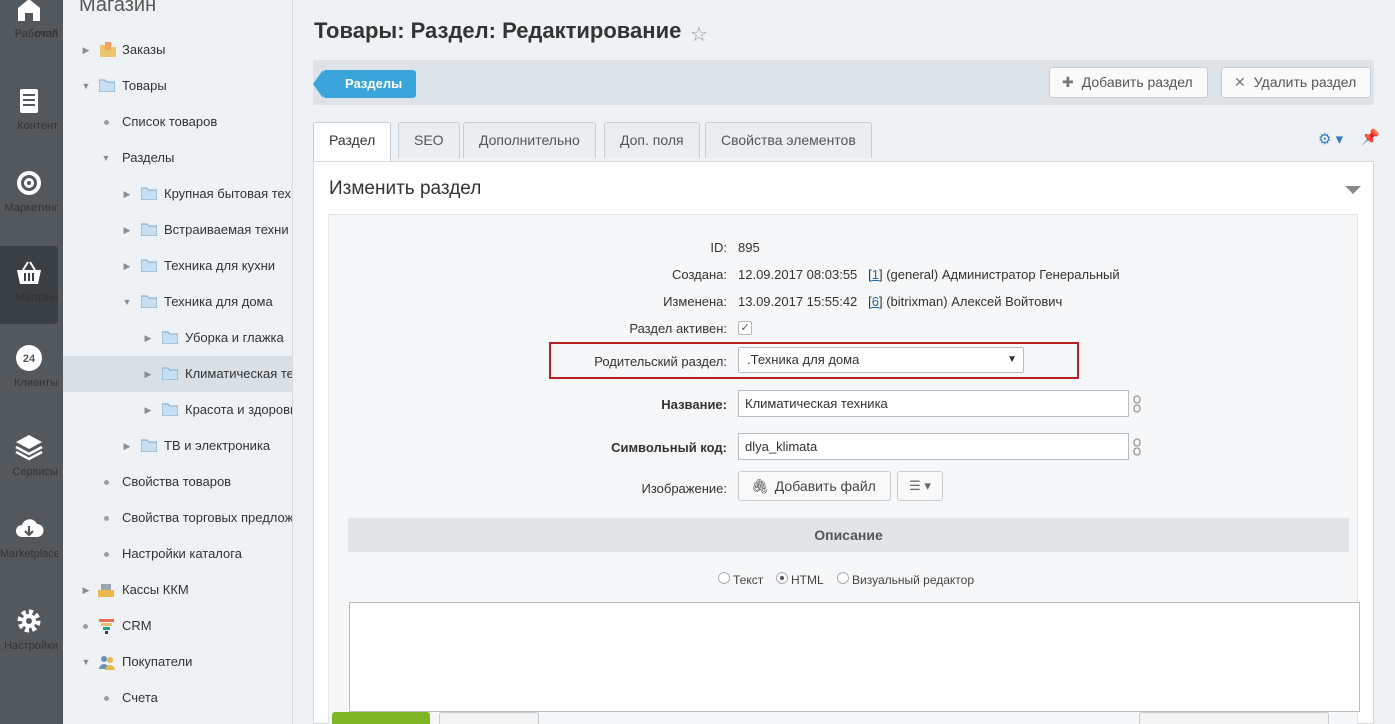 Image resolution: width=1395 pixels, height=724 pixels. I want to click on rail-item-marketplace: Marketplace, so click(29, 554).